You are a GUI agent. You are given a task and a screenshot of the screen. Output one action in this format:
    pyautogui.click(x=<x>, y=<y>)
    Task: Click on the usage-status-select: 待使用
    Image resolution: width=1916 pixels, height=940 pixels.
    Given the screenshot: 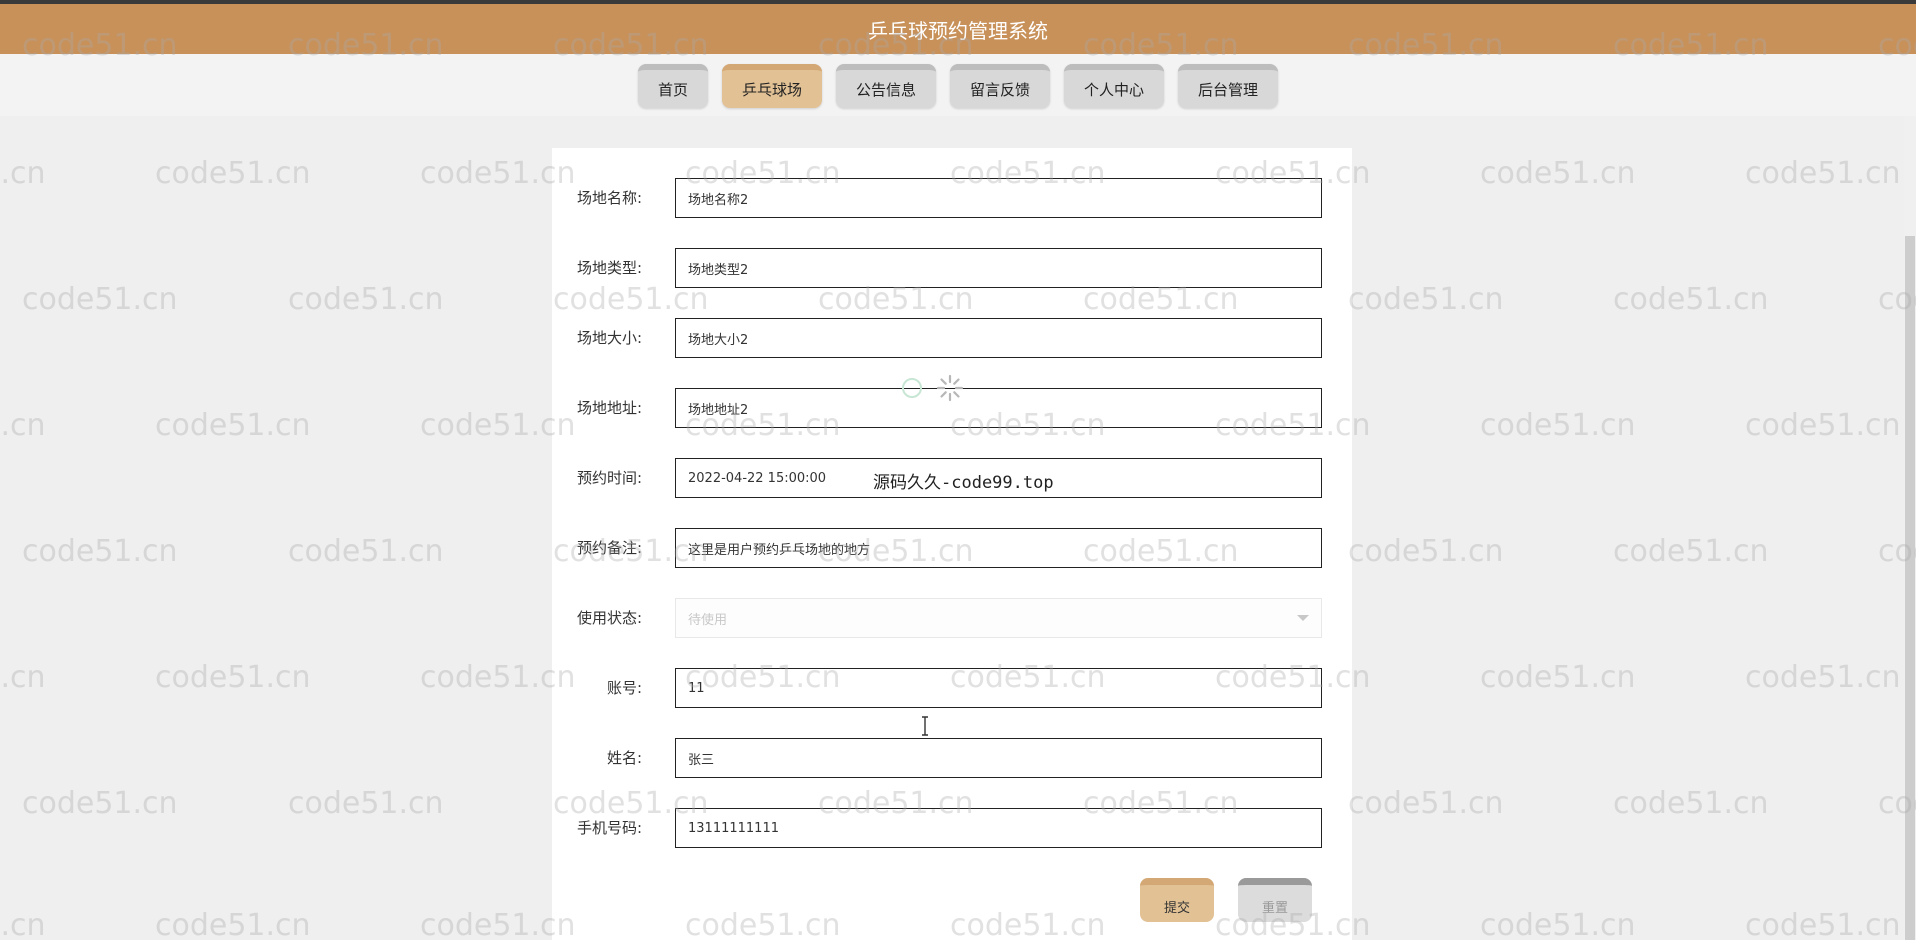 What is the action you would take?
    pyautogui.click(x=998, y=618)
    